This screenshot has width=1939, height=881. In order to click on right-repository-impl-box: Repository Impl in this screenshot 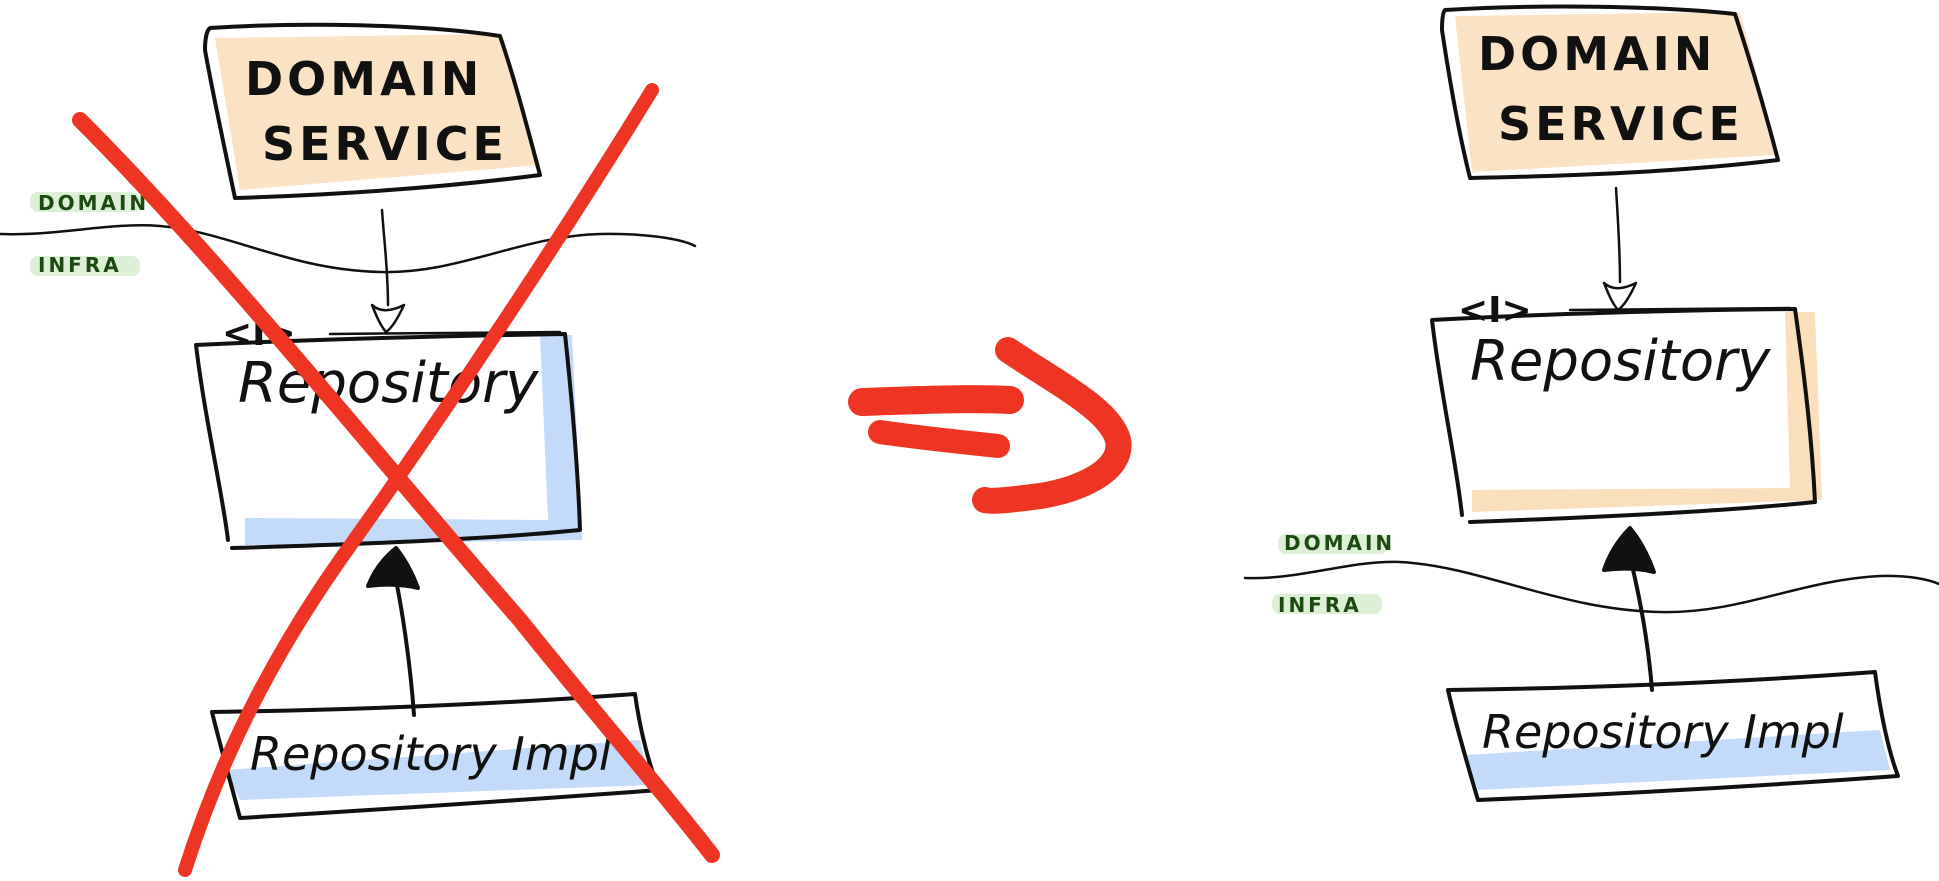, I will do `click(1673, 736)`.